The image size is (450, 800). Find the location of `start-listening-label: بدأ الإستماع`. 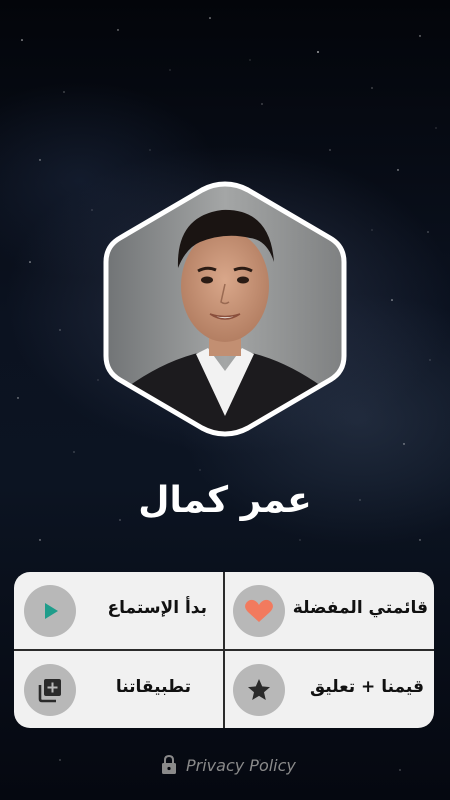

start-listening-label: بدأ الإستماع is located at coordinates (157, 608).